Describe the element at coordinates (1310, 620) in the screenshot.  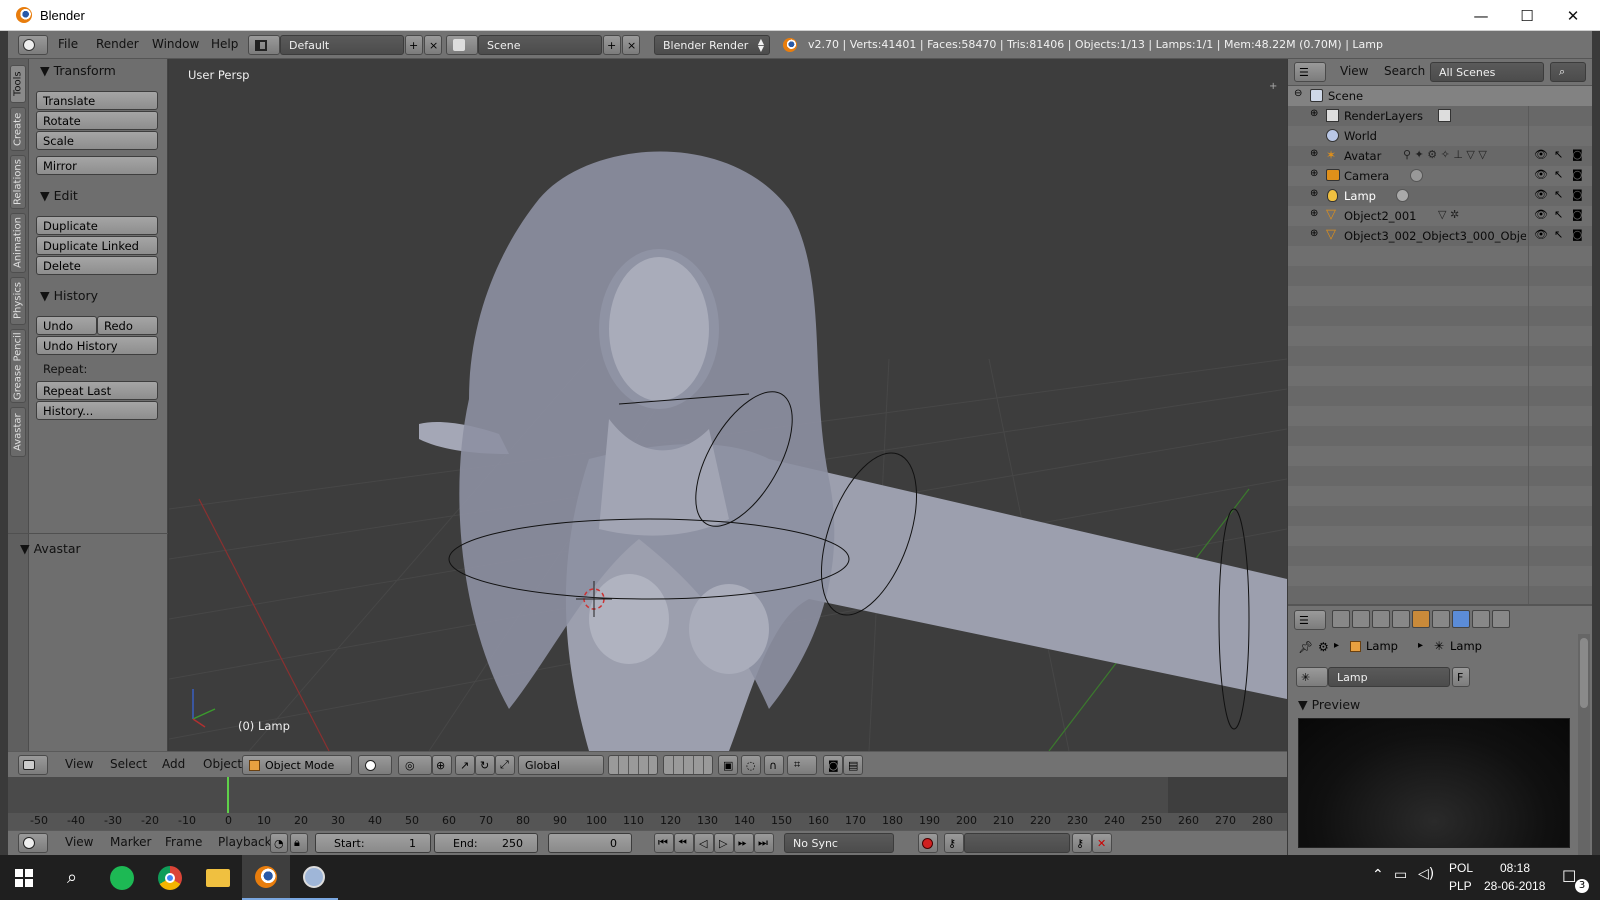
I see `properties-editor-type: ☰` at that location.